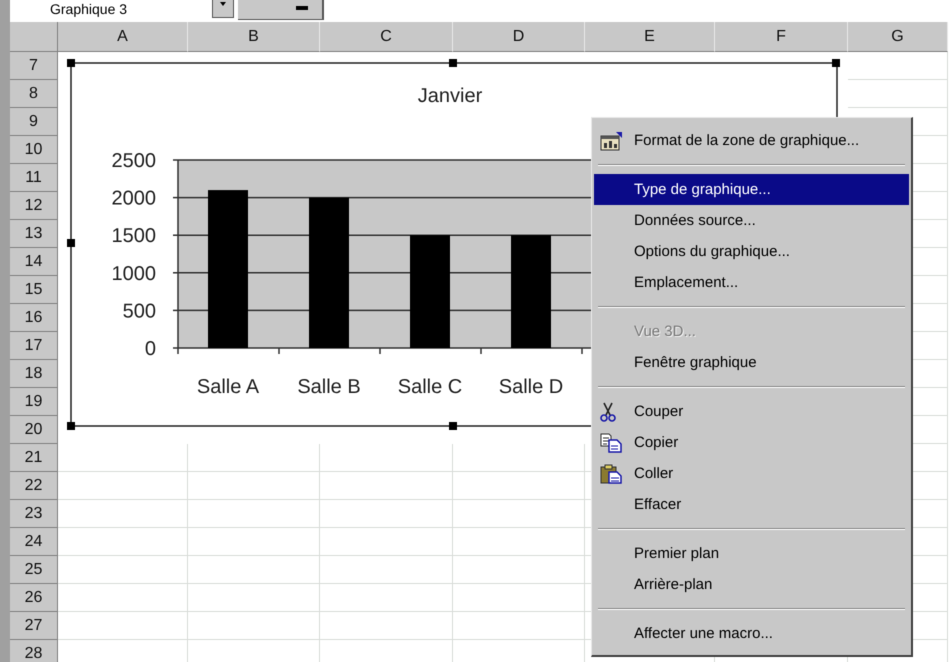  Describe the element at coordinates (519, 37) in the screenshot. I see `column-header: D` at that location.